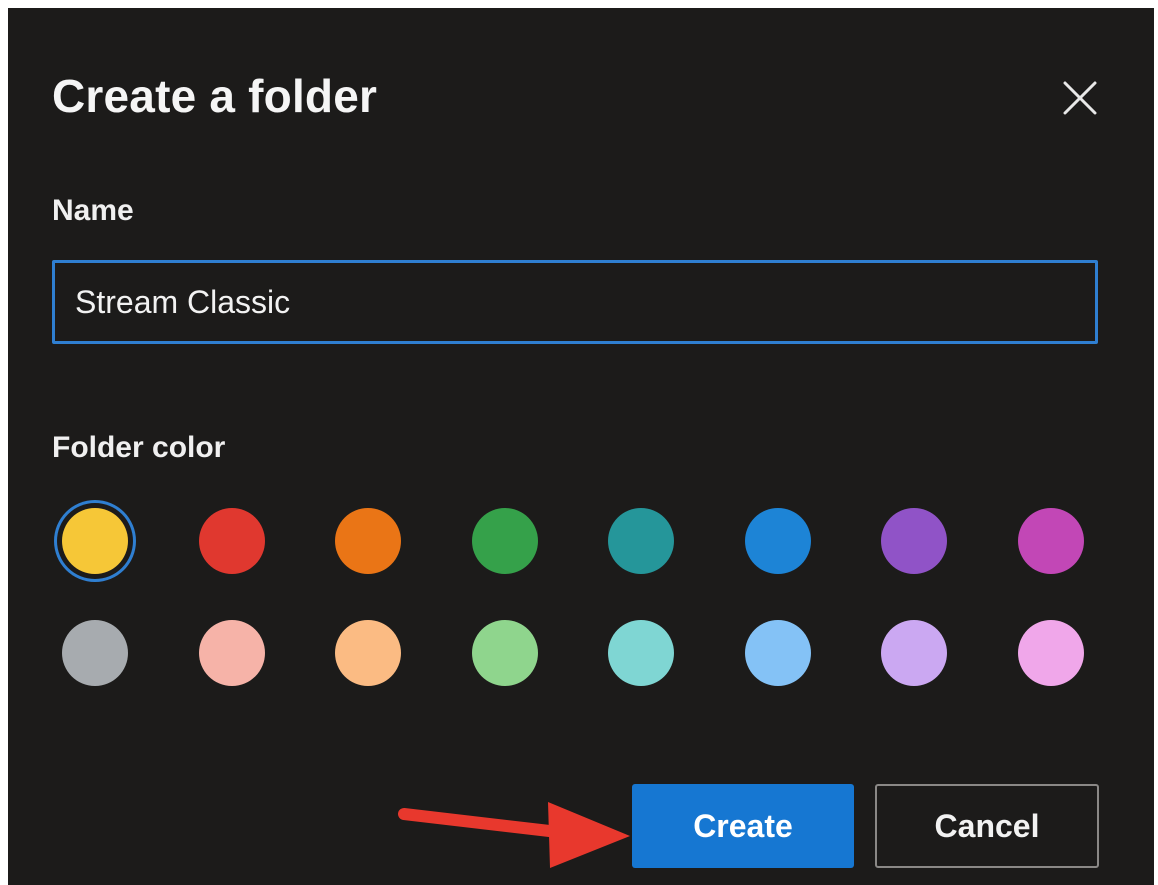 This screenshot has height=885, width=1158. Describe the element at coordinates (504, 653) in the screenshot. I see `color-swatch-light-green` at that location.